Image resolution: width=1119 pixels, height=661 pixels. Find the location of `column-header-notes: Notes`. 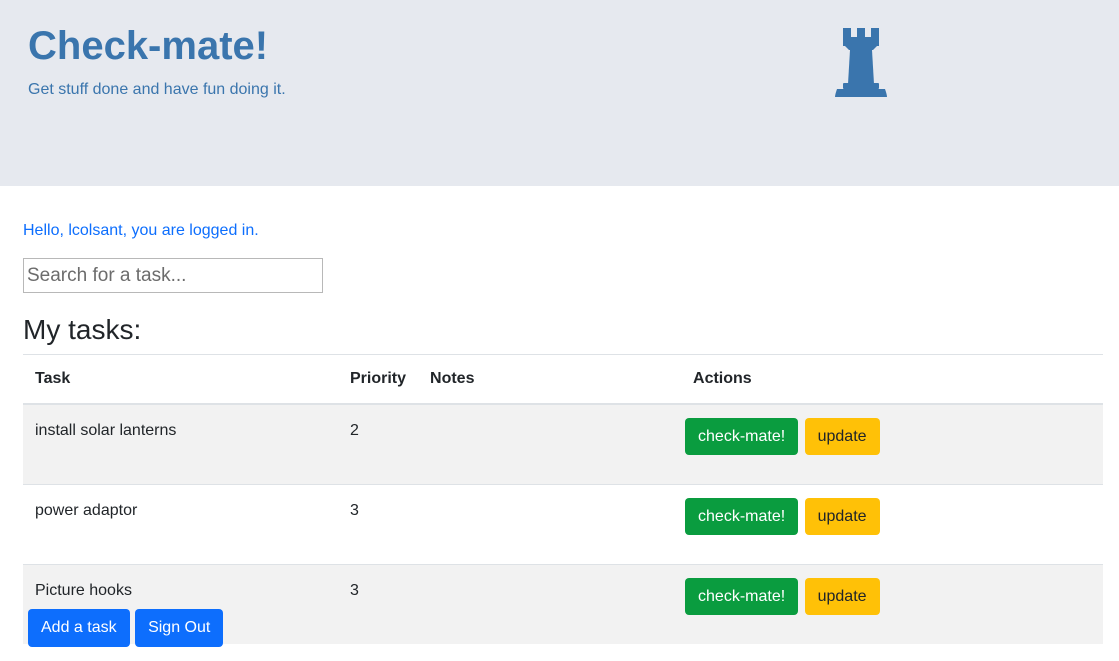

column-header-notes: Notes is located at coordinates (550, 379).